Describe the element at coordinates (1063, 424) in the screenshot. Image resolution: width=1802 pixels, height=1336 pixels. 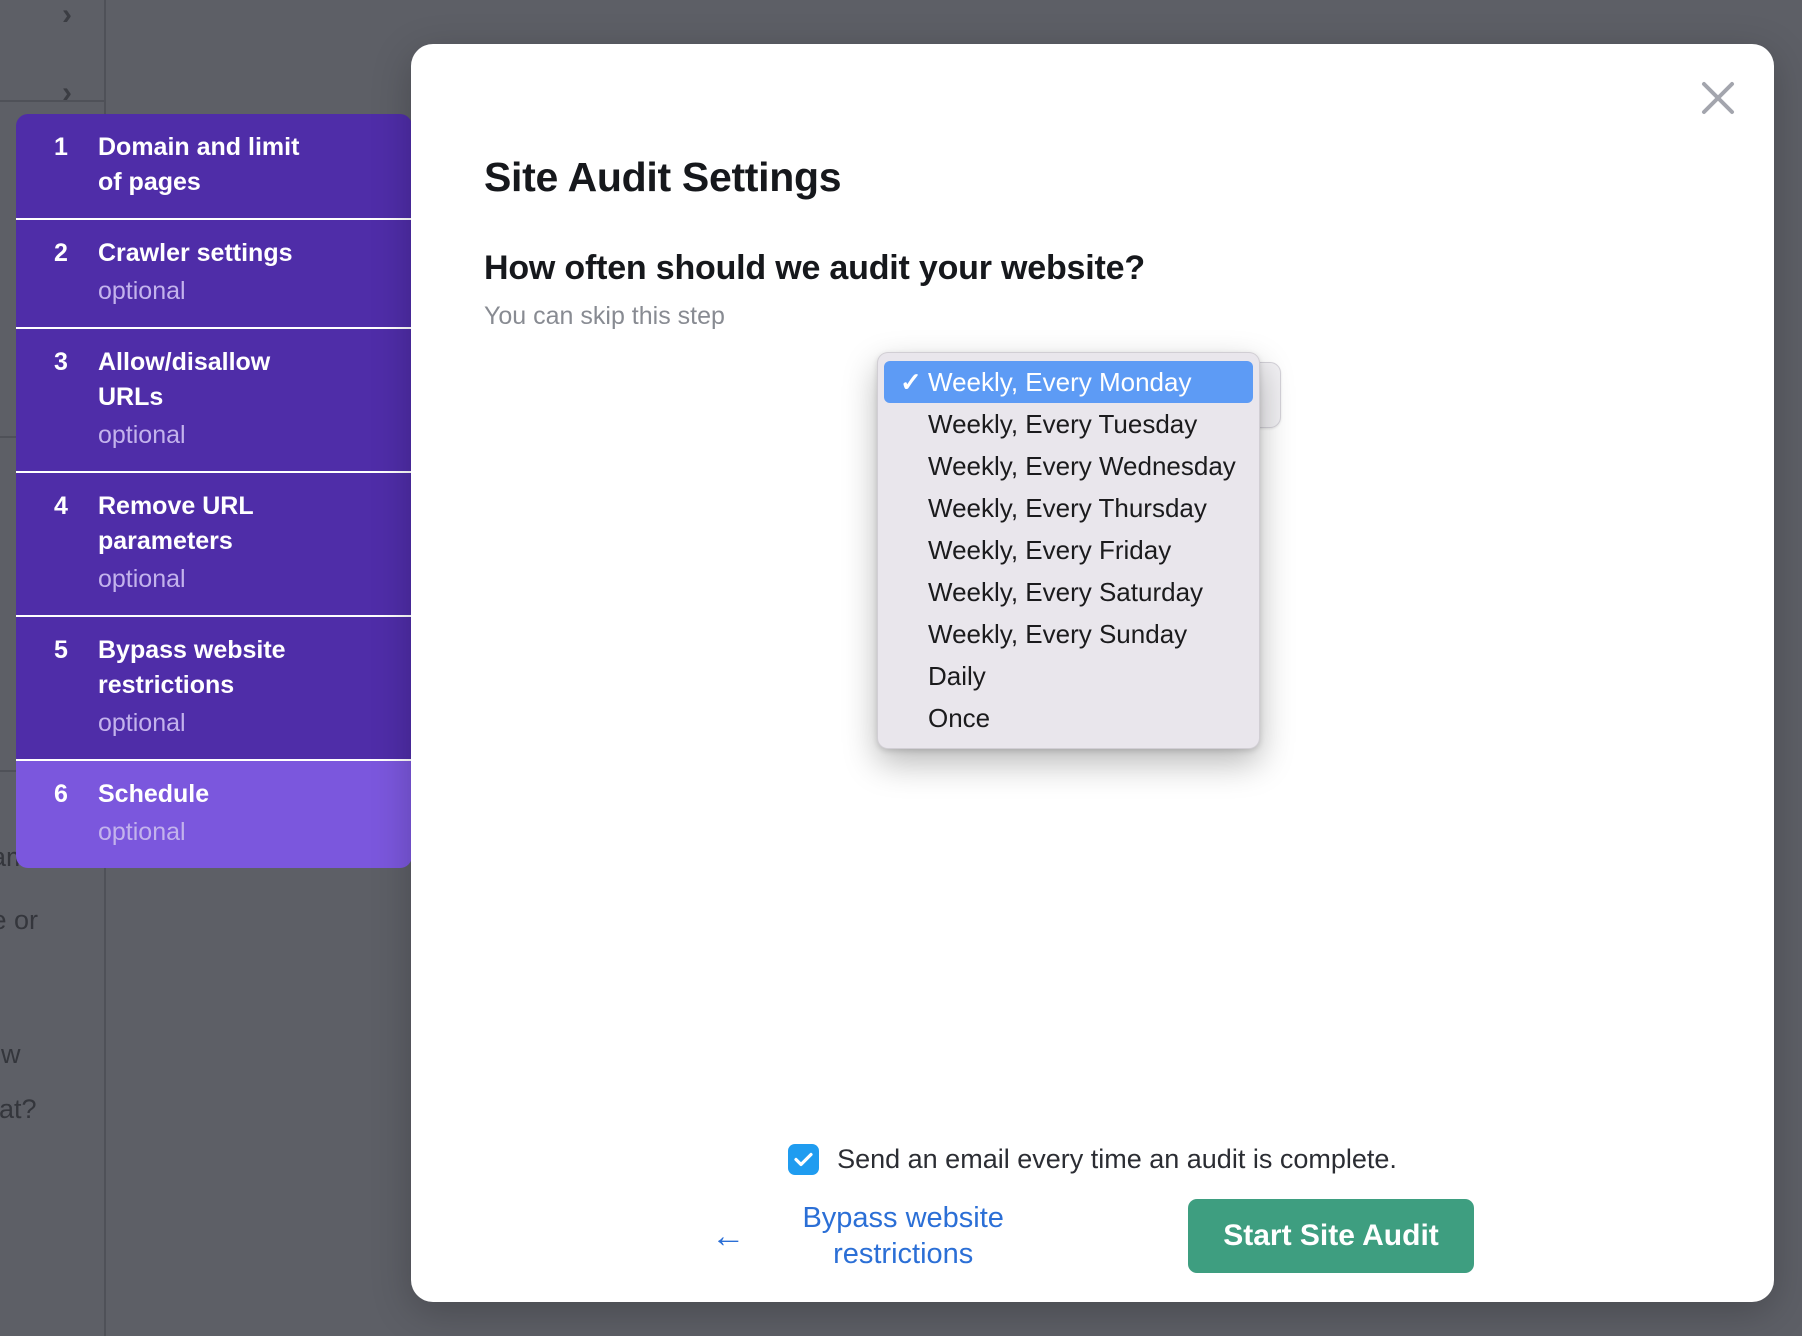
I see `dropdown-option-label: Weekly, Every Tuesday` at that location.